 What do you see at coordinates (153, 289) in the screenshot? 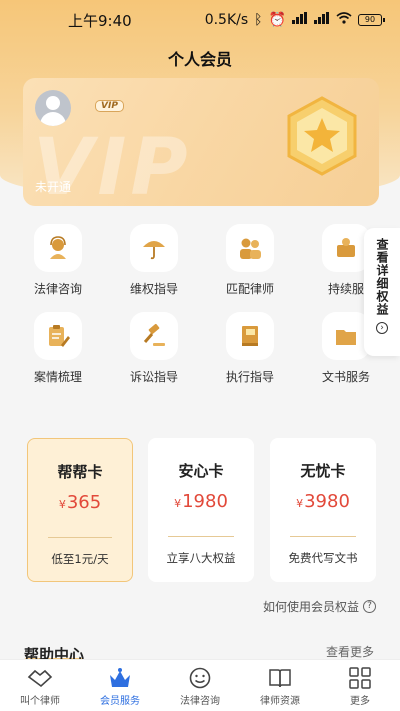
I see `service-label: 维权指导` at bounding box center [153, 289].